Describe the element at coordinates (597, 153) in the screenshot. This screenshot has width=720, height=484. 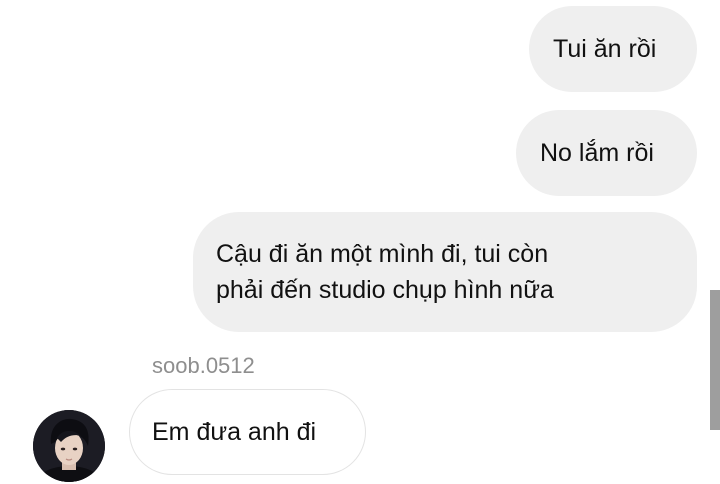
I see `message-text: No lắm rồi` at that location.